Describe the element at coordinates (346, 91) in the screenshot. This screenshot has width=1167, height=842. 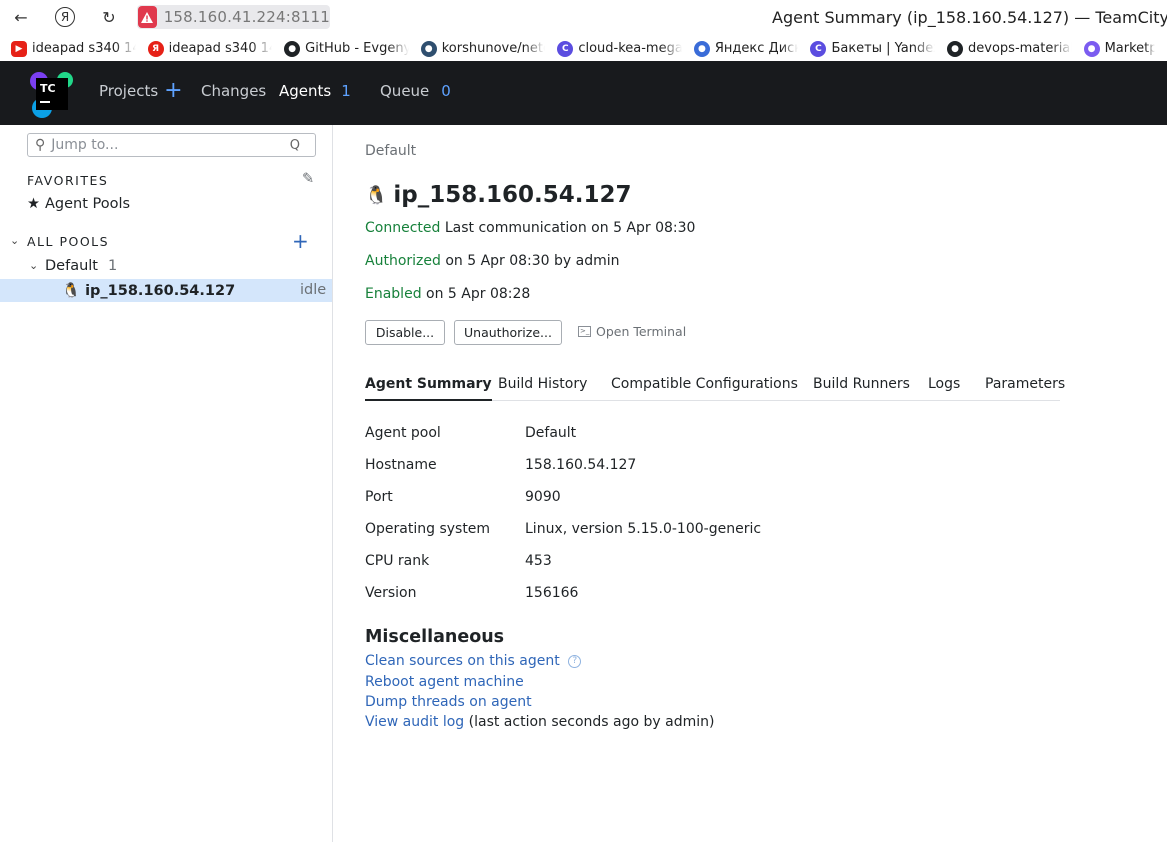
I see `agents-count-badge: 1` at that location.